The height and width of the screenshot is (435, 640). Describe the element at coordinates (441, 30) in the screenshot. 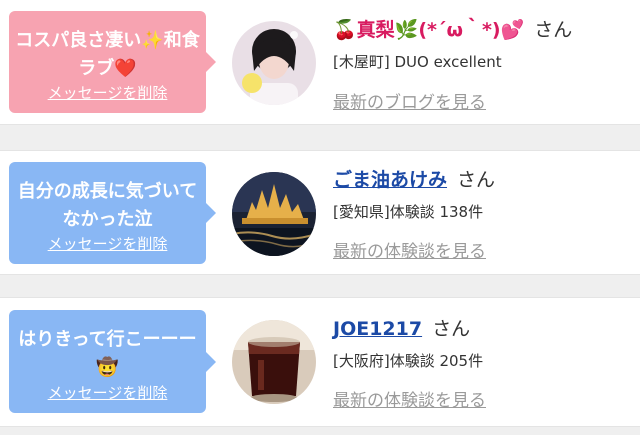

I see `user-name: 真梨🌿(*´ω｀*)💕` at that location.